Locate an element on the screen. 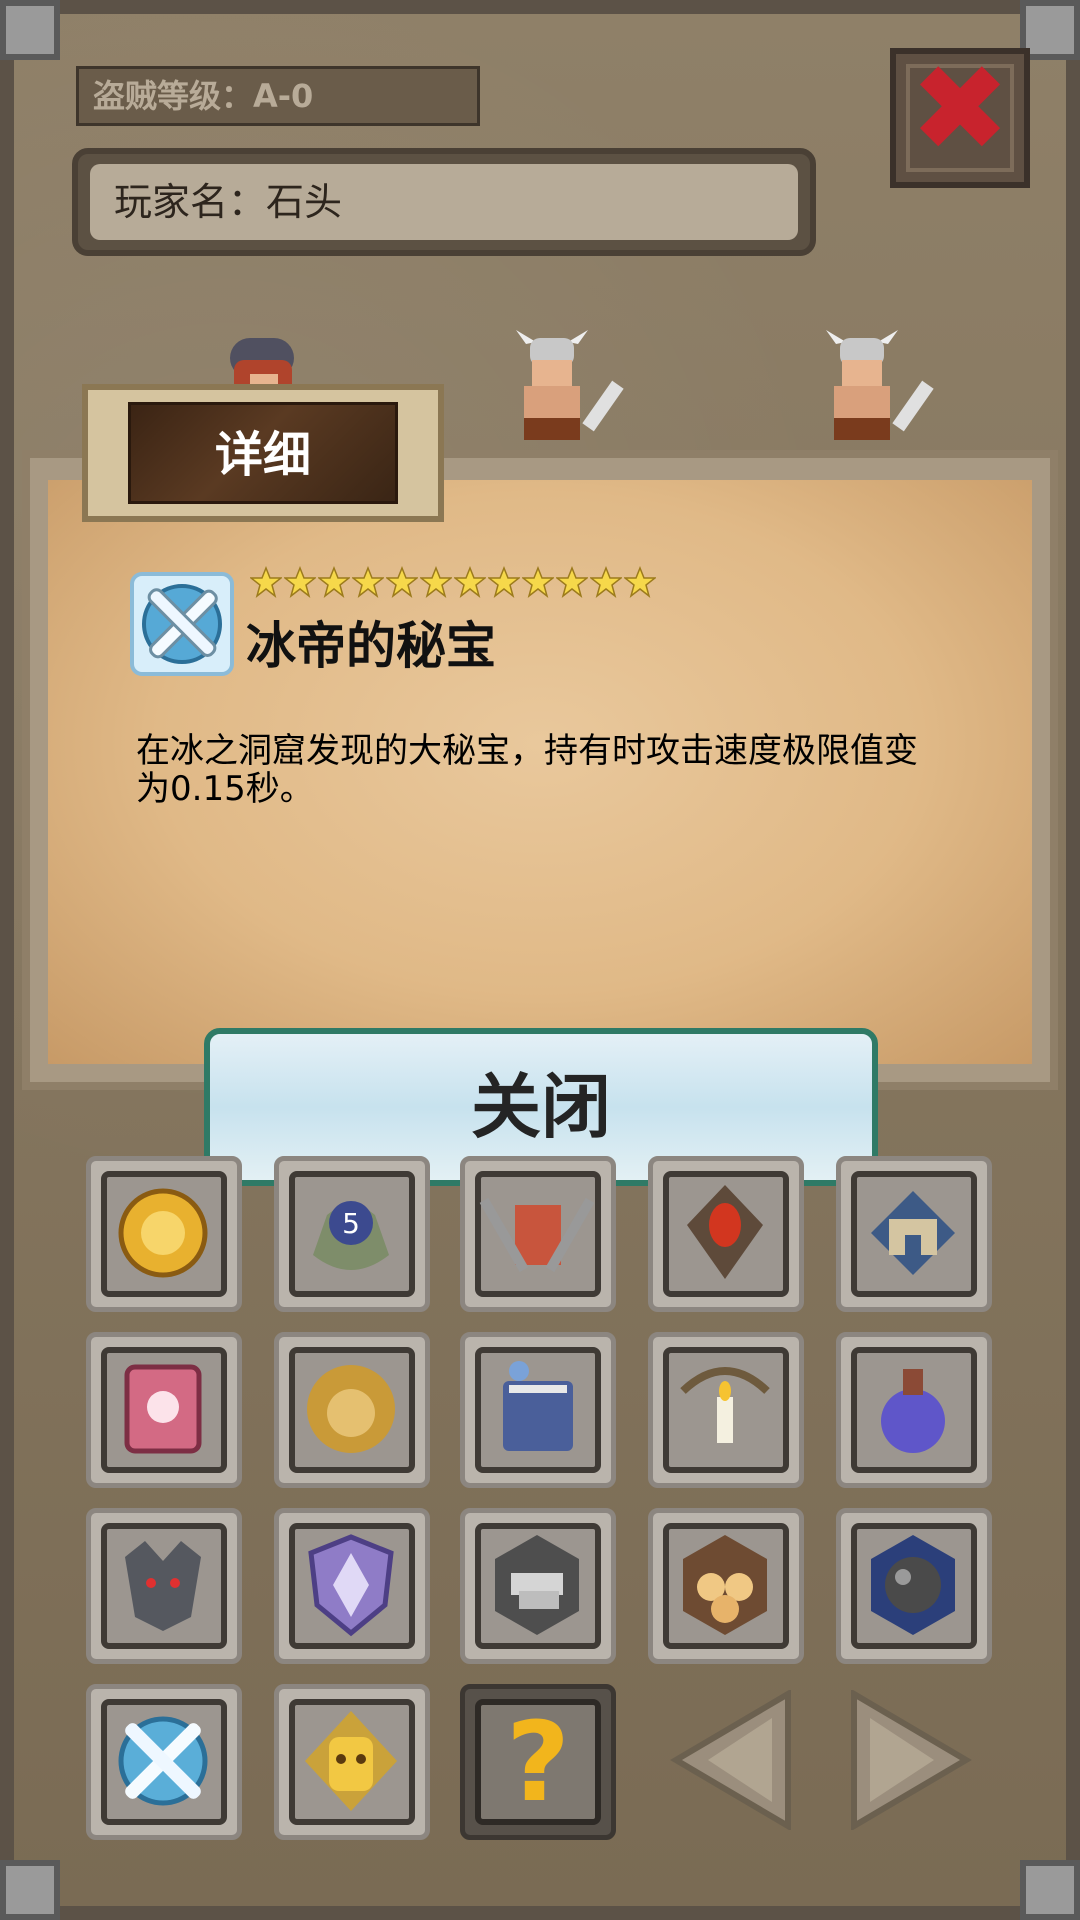  collection-slot: 5 is located at coordinates (352, 1234).